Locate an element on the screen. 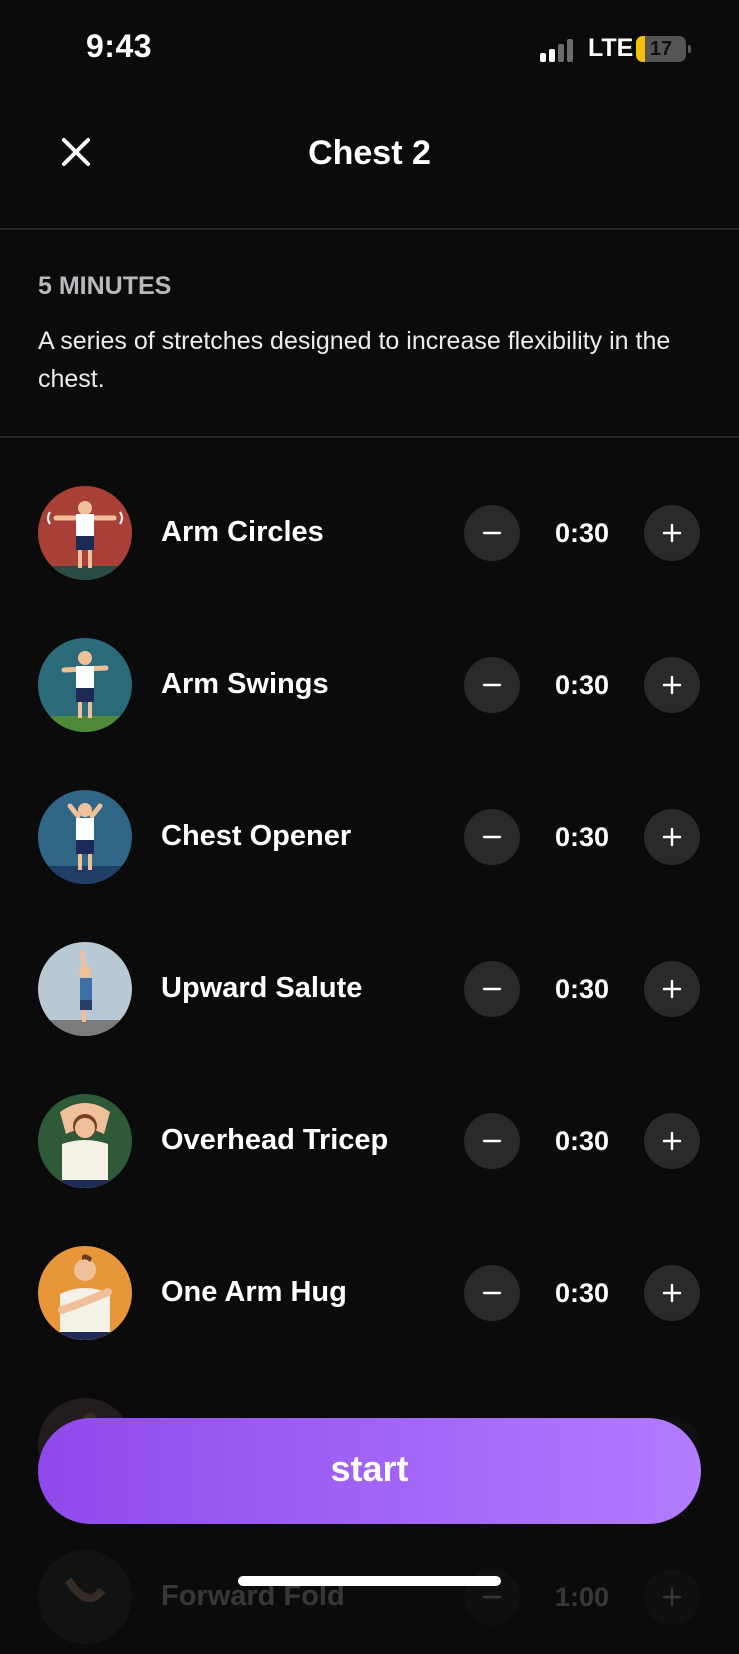 The width and height of the screenshot is (739, 1654). start-label: start is located at coordinates (369, 1468).